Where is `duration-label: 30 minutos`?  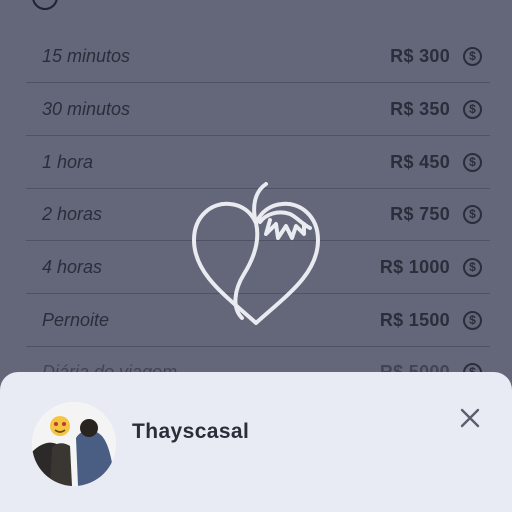 duration-label: 30 minutos is located at coordinates (86, 108).